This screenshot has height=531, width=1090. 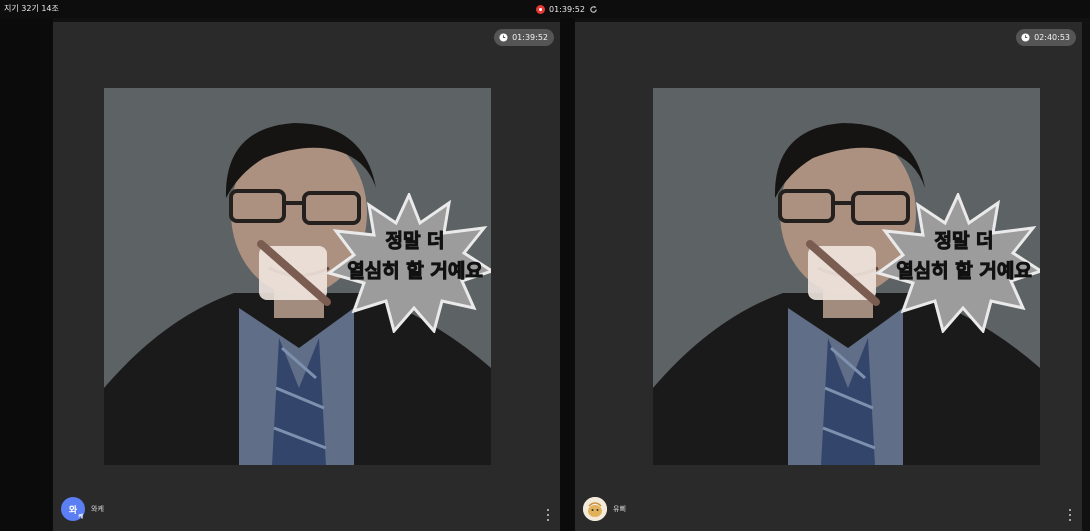 I want to click on recording-status: 01:39:52, so click(x=567, y=9).